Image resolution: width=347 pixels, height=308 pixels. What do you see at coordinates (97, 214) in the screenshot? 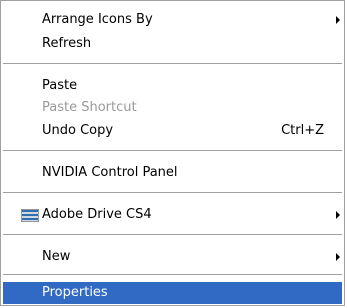
I see `menu-item-label: Adobe Drive CS4` at bounding box center [97, 214].